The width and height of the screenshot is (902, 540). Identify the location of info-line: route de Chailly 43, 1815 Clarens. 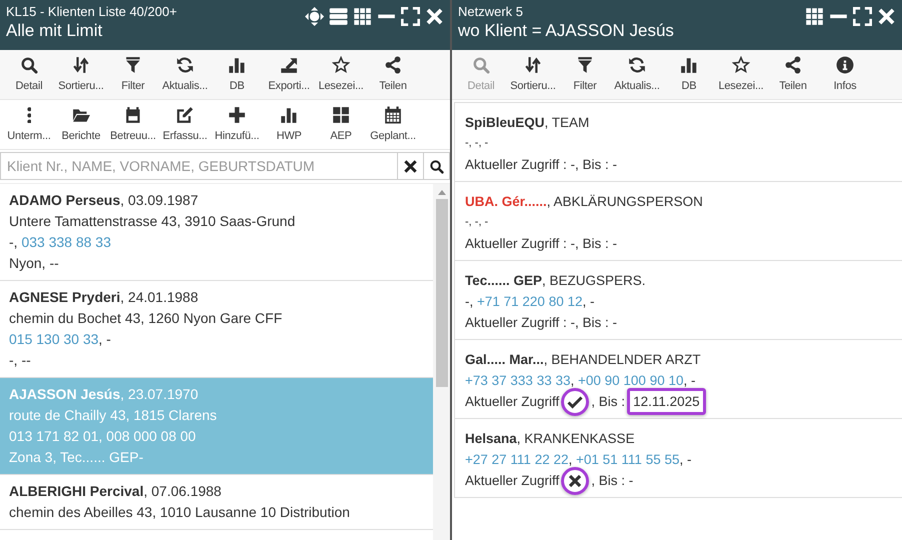
(113, 415).